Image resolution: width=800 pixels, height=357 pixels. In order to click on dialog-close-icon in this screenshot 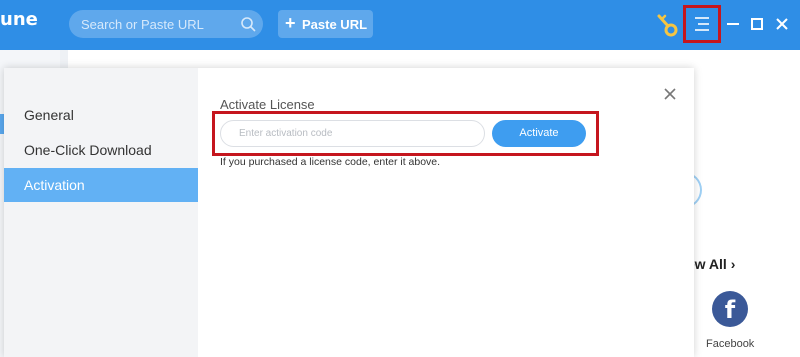, I will do `click(670, 94)`.